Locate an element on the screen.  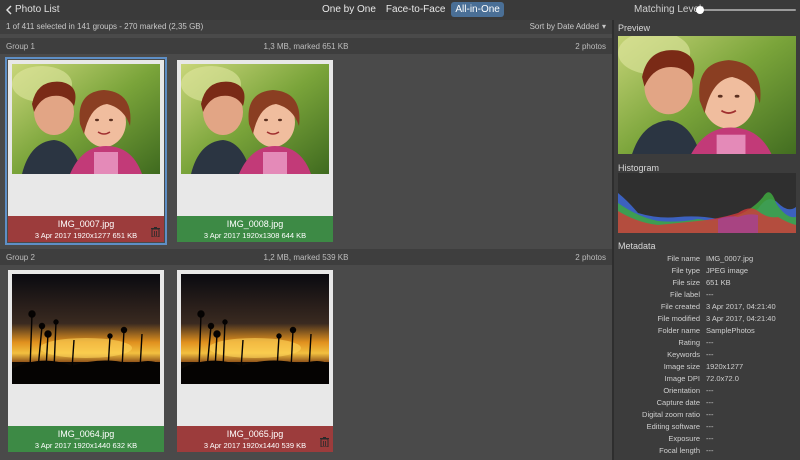
photo-label-kept: IMG_0008.jpg 3 Apr 2017 1920x1308 644 KB is located at coordinates (255, 229).